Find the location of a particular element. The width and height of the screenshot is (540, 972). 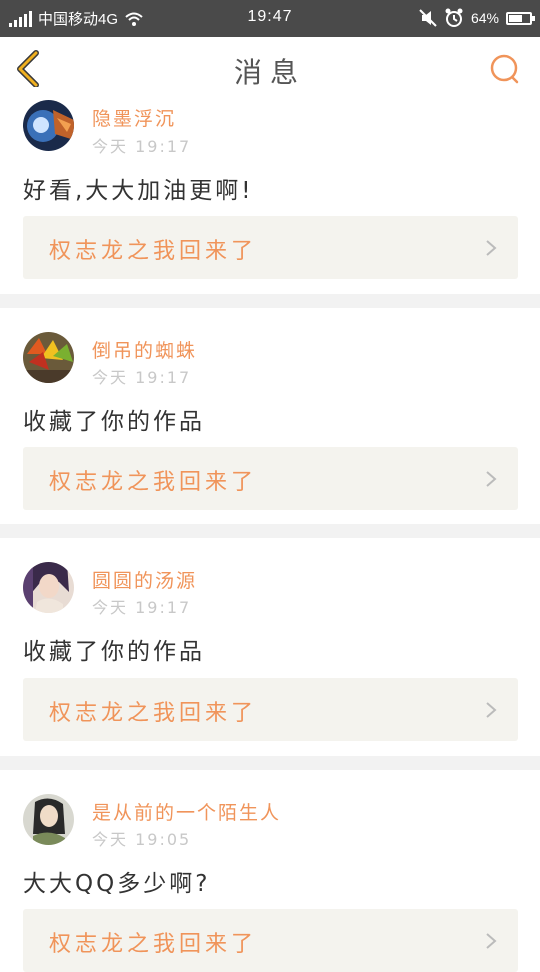

search-icon is located at coordinates (504, 69).